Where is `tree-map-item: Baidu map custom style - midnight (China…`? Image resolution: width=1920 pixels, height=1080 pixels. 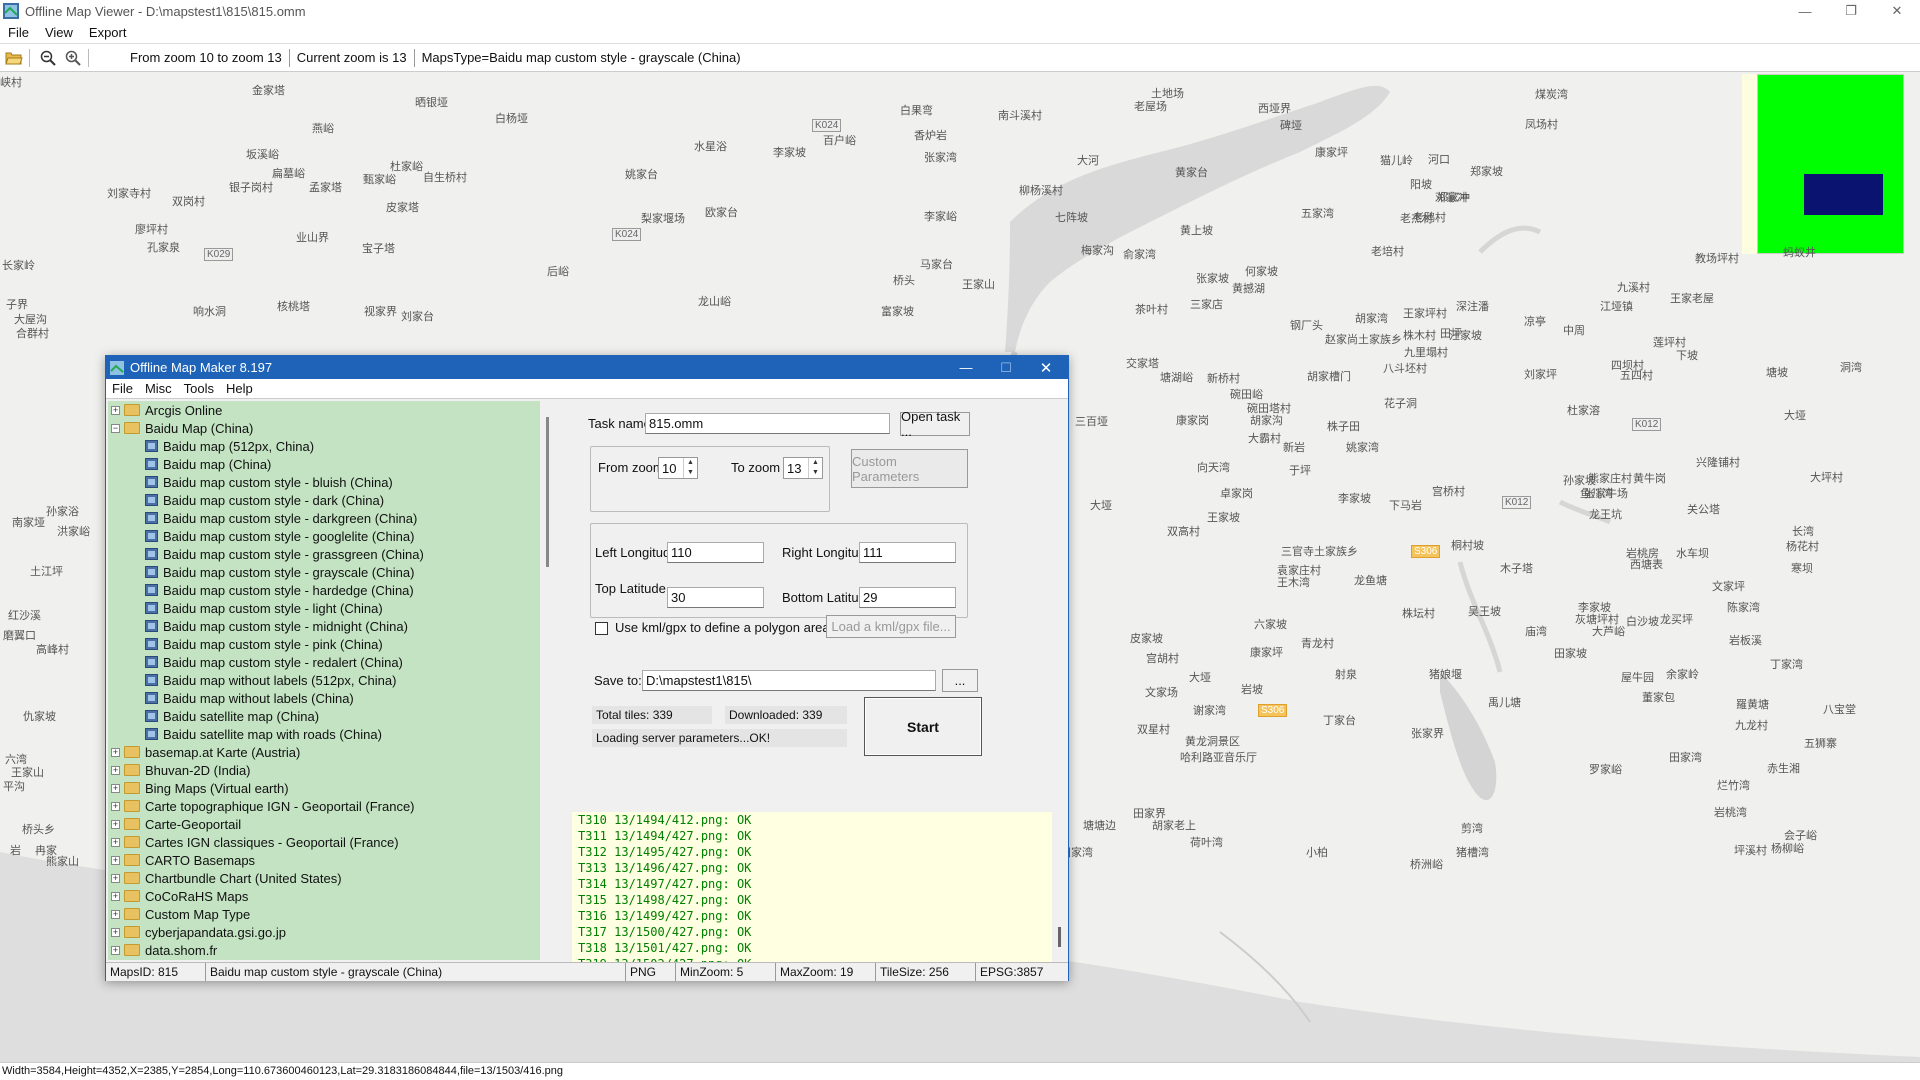 tree-map-item: Baidu map custom style - midnight (China… is located at coordinates (276, 626).